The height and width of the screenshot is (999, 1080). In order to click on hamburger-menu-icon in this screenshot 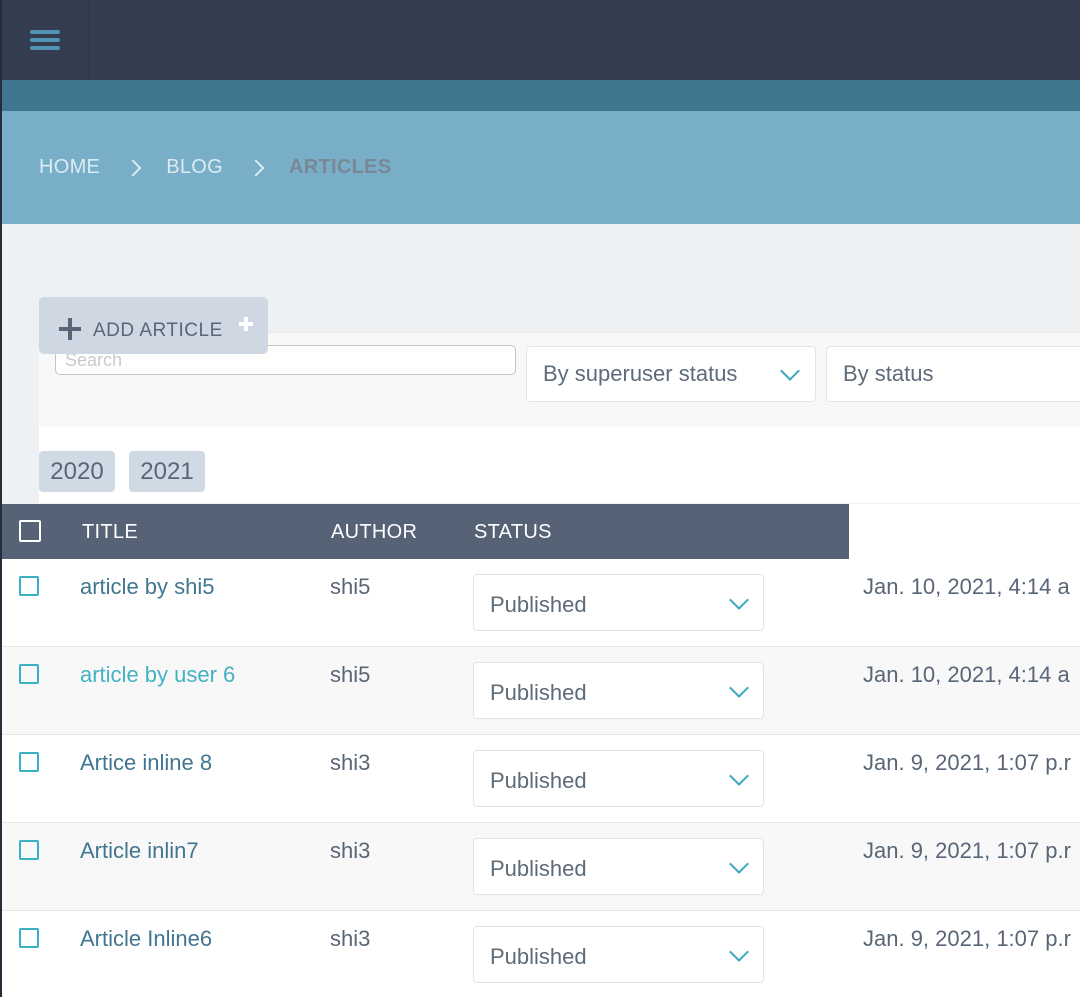, I will do `click(45, 40)`.